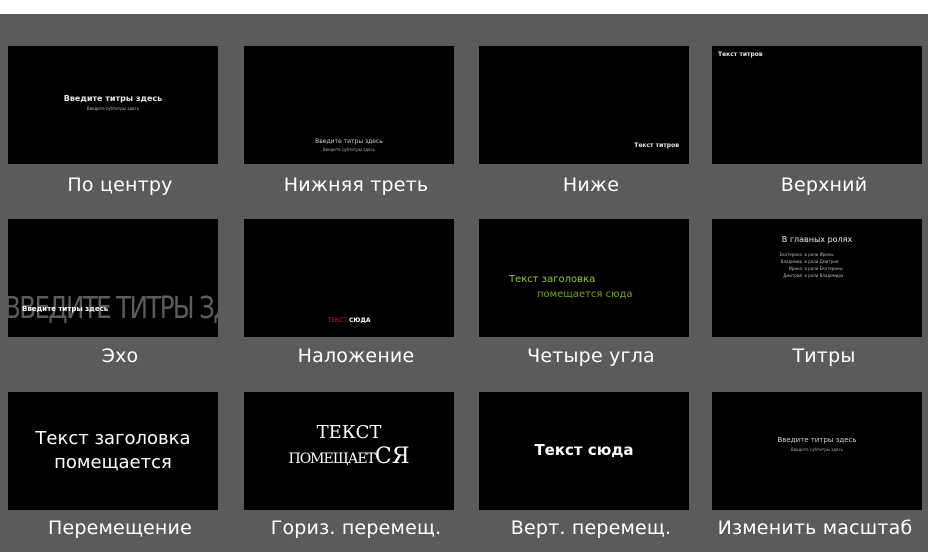 The height and width of the screenshot is (552, 928). What do you see at coordinates (113, 462) in the screenshot?
I see `title-line-2: помещается` at bounding box center [113, 462].